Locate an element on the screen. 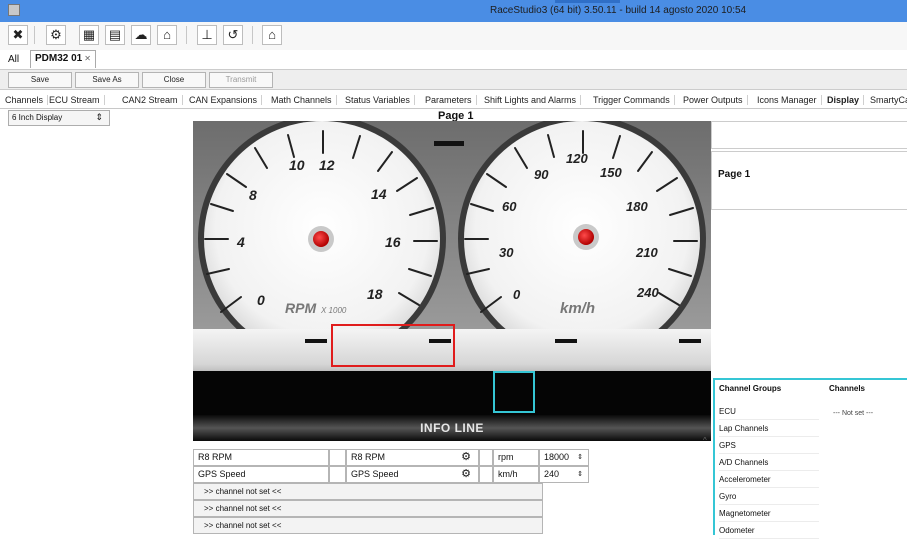 Image resolution: width=907 pixels, height=539 pixels. tab-can-expansions: CAN Expansions is located at coordinates (226, 100).